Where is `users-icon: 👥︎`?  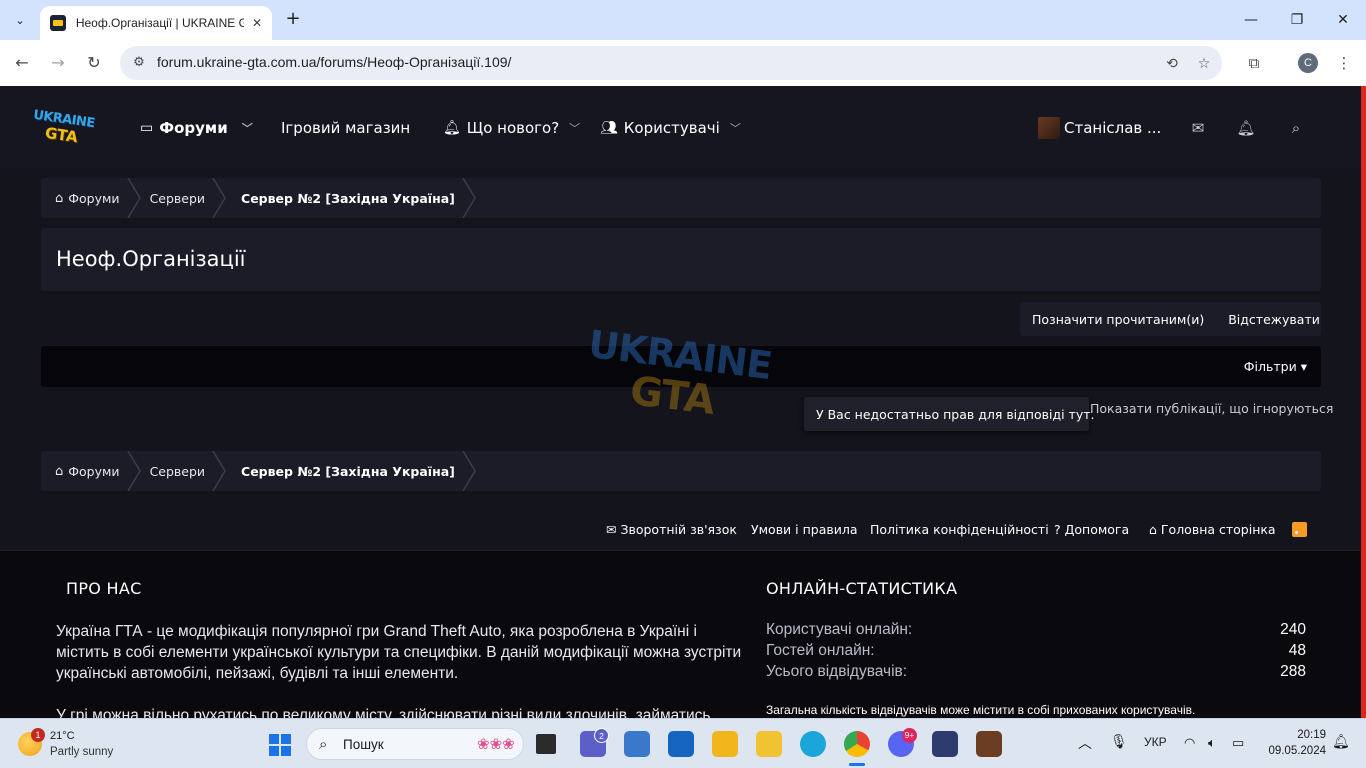
users-icon: 👥︎ is located at coordinates (609, 128).